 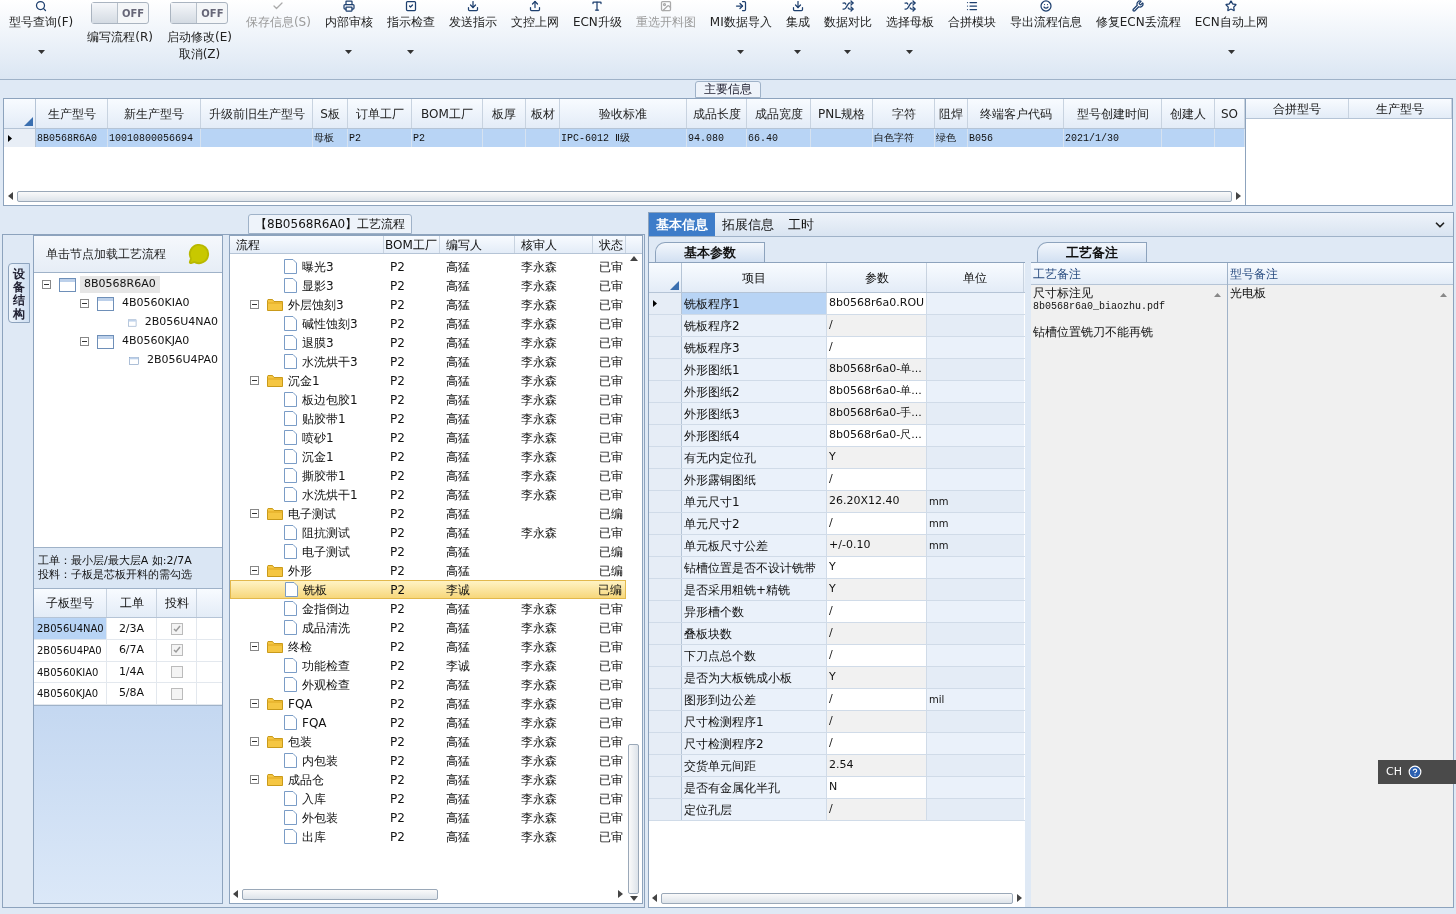 What do you see at coordinates (754, 523) in the screenshot?
I see `table-cell: 单元尺寸2` at bounding box center [754, 523].